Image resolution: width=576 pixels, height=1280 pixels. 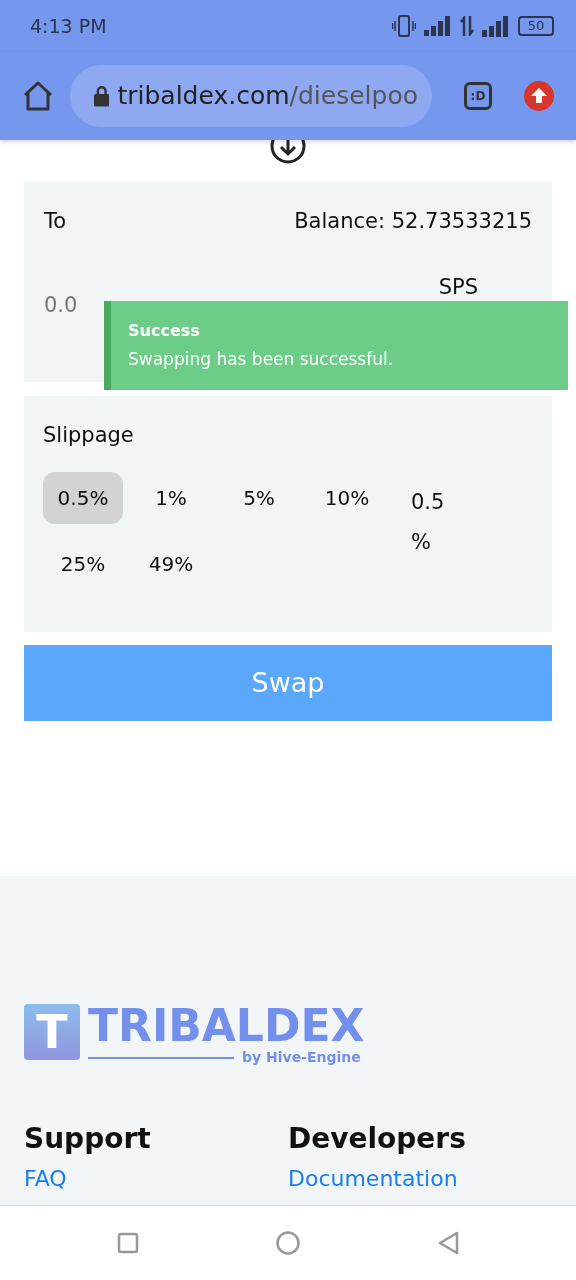 I want to click on home-circle-icon, so click(x=288, y=1243).